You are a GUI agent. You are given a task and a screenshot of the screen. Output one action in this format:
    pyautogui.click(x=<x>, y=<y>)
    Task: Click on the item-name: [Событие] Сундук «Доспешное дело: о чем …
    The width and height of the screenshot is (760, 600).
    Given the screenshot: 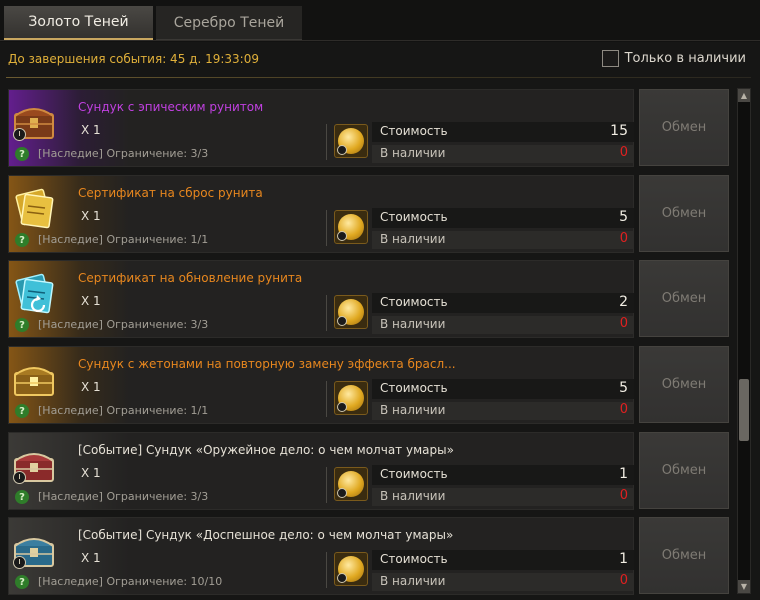 What is the action you would take?
    pyautogui.click(x=265, y=535)
    